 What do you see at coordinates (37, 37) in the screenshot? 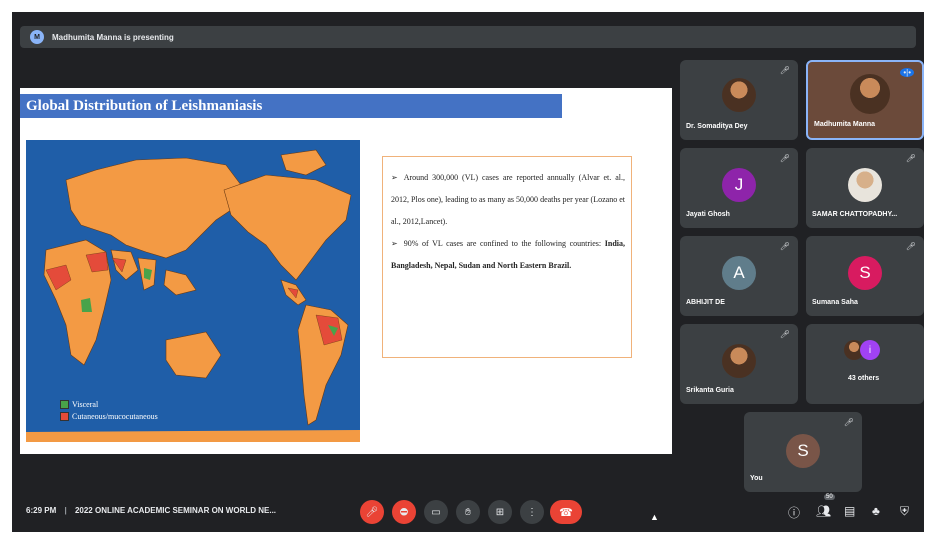
I see `presenter-avatar: M` at bounding box center [37, 37].